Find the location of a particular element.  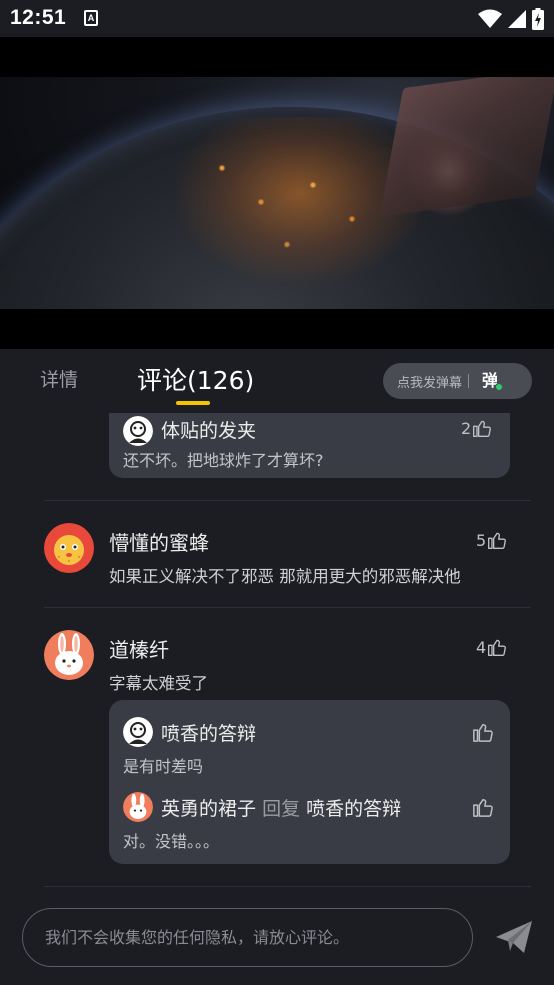

reply-word: 回复 is located at coordinates (281, 809).